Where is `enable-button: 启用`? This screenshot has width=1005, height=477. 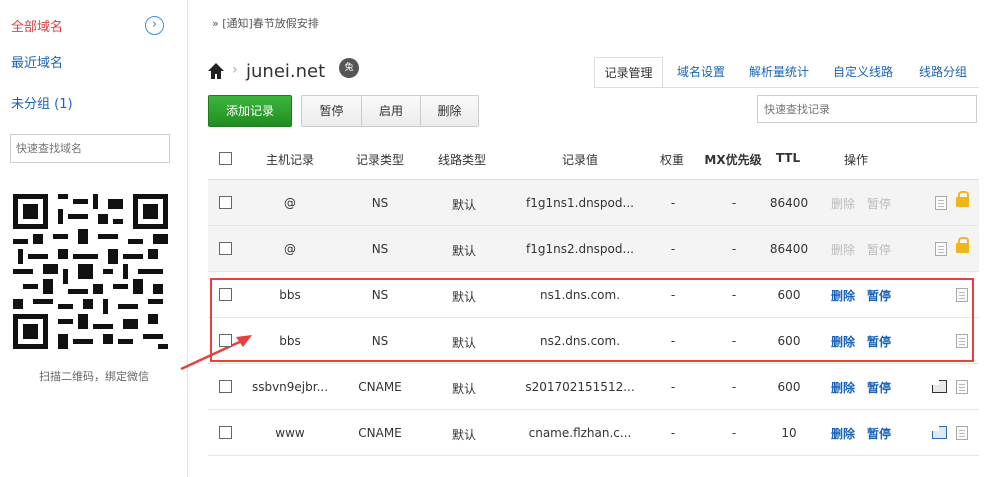 enable-button: 启用 is located at coordinates (390, 111).